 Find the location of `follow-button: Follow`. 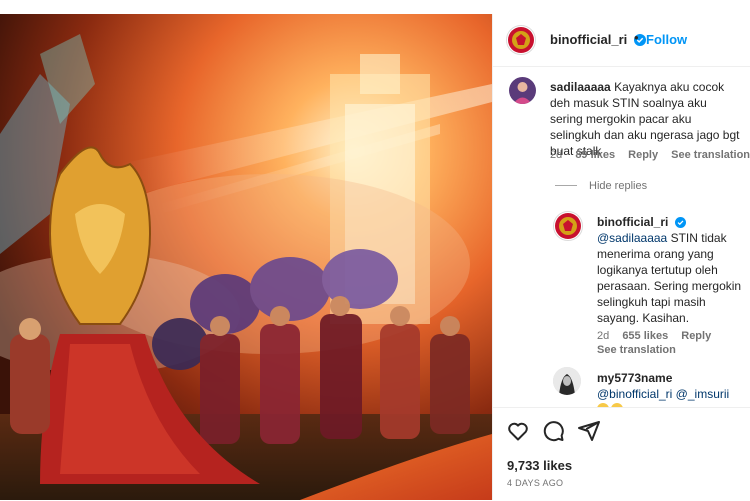

follow-button: Follow is located at coordinates (666, 39).